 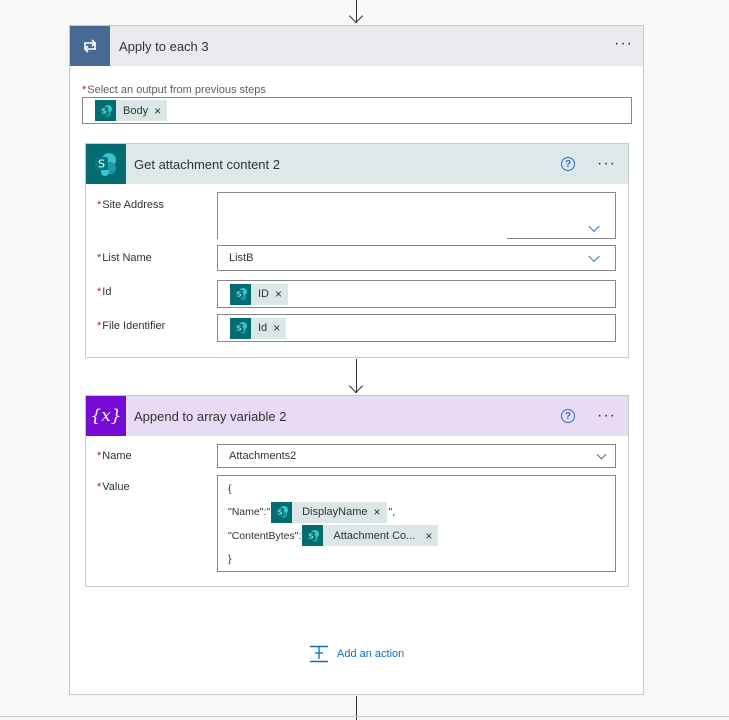 I want to click on body-token-label: Body, so click(x=136, y=110).